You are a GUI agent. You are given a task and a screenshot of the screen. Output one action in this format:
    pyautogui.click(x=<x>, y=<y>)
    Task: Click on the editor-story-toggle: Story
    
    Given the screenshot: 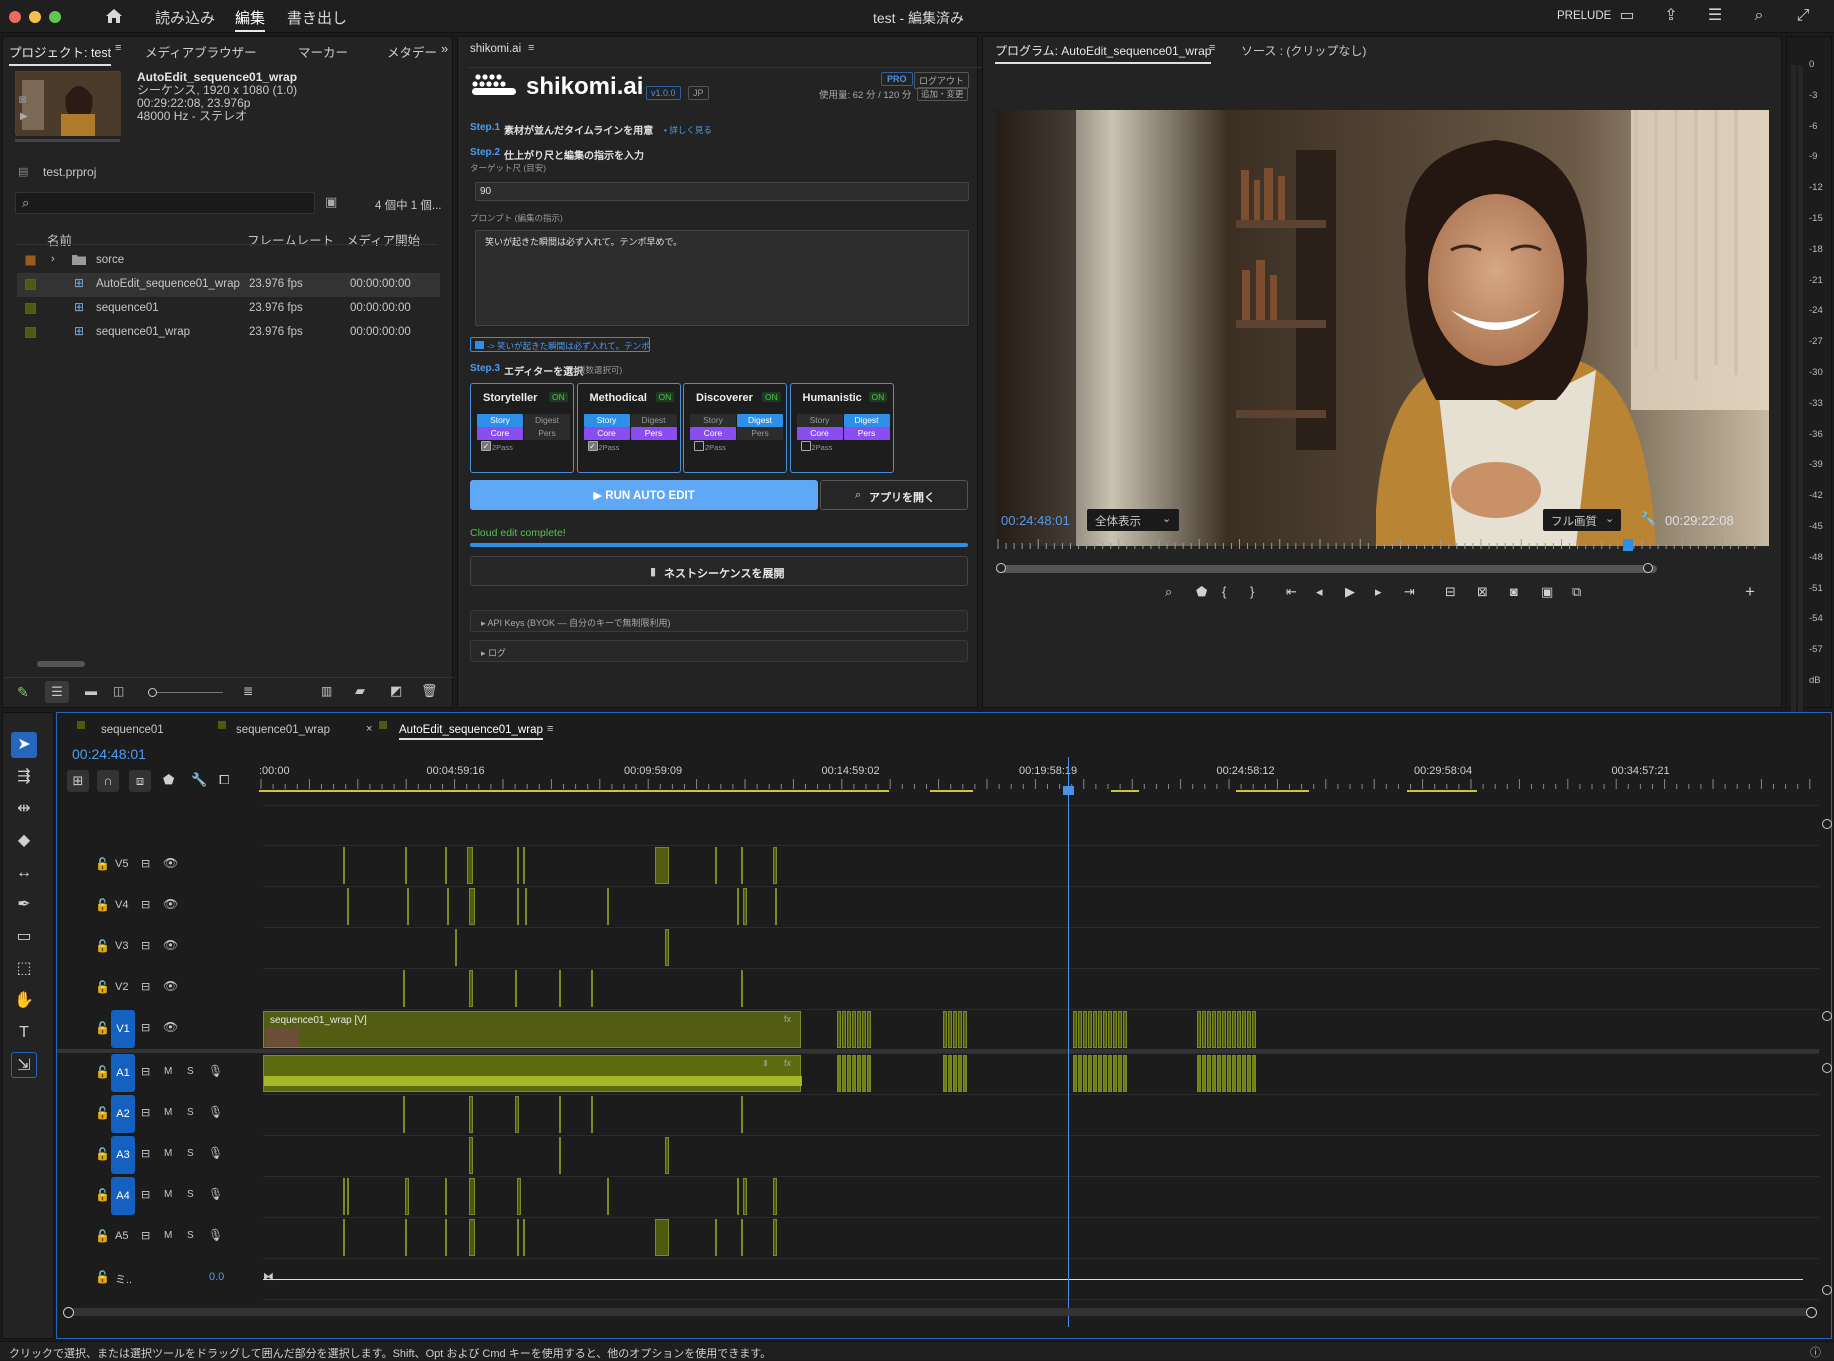 What is the action you would take?
    pyautogui.click(x=819, y=420)
    